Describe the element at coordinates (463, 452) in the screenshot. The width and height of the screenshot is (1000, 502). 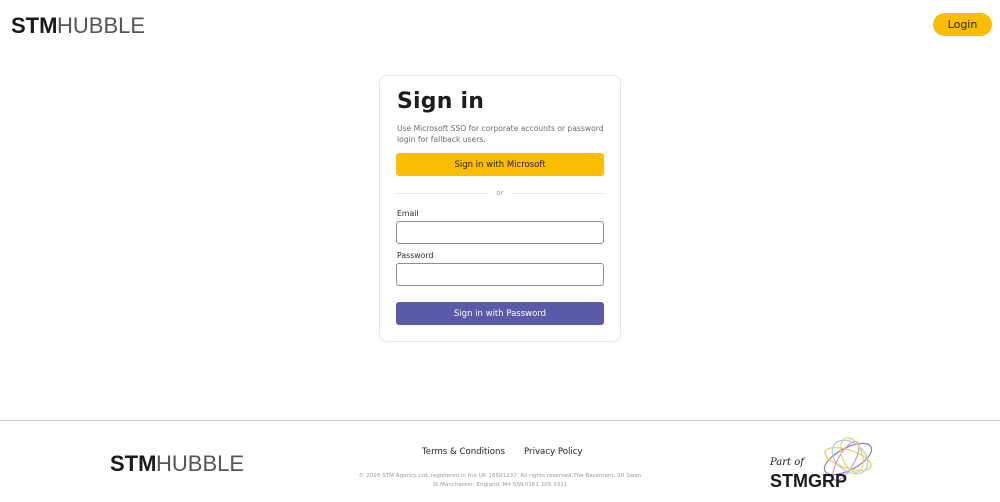
I see `terms-link: Terms & Conditions` at that location.